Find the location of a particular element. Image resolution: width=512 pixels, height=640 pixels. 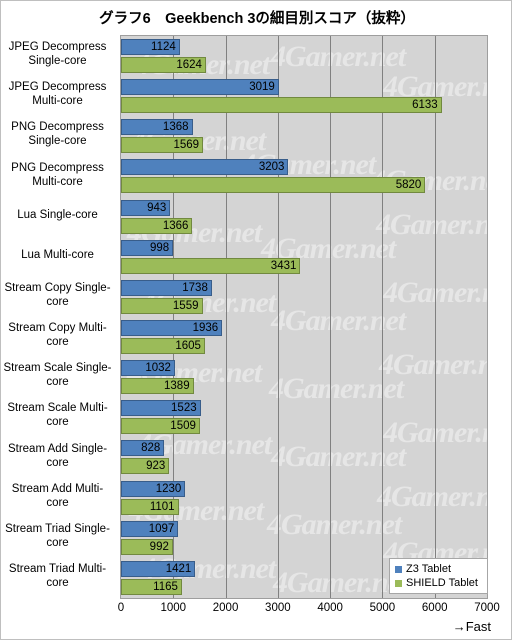

category-label-line: Stream Scale Multi- is located at coordinates (57, 408).